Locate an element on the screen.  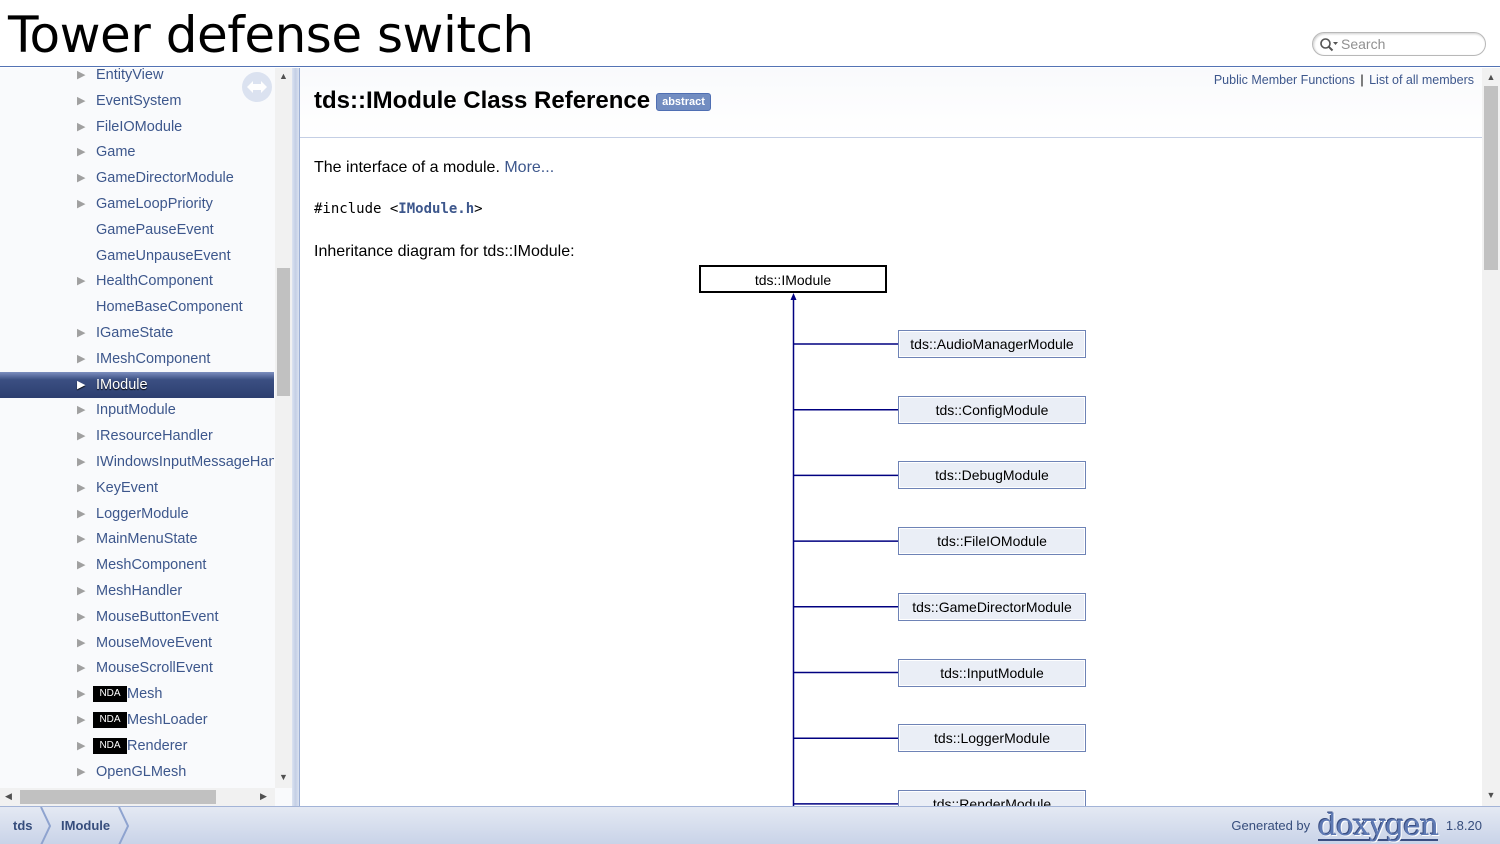
scroll-down-arrow-icon: ▼ is located at coordinates (1491, 795).